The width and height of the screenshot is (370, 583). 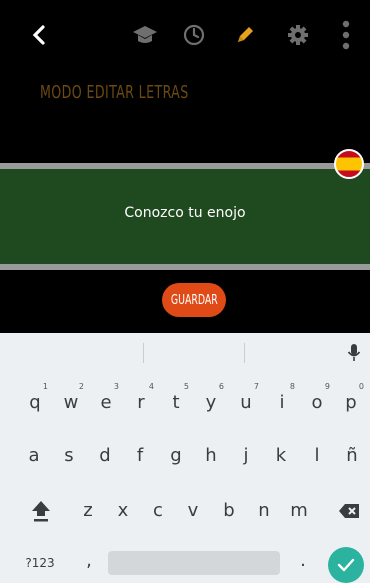 I want to click on key-label: n, so click(x=264, y=510).